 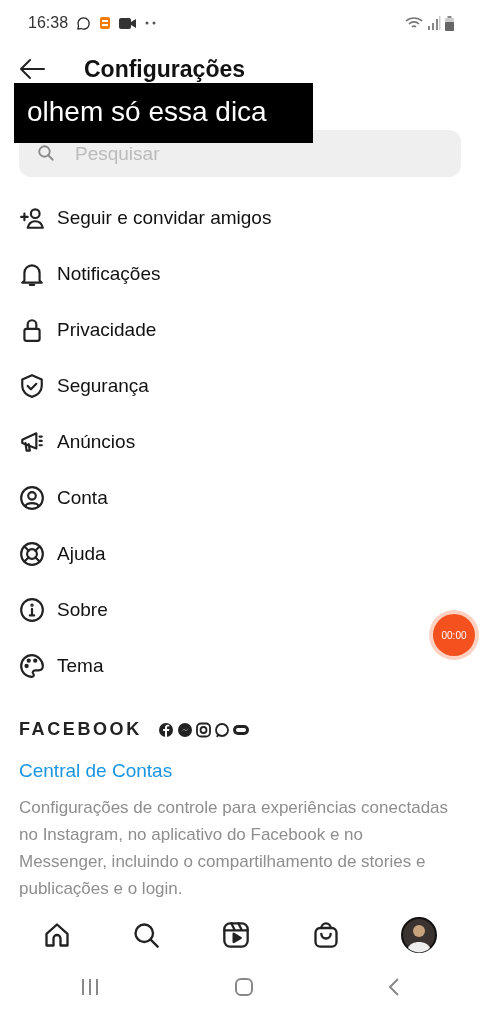 What do you see at coordinates (48, 23) in the screenshot?
I see `status-time: 16:38` at bounding box center [48, 23].